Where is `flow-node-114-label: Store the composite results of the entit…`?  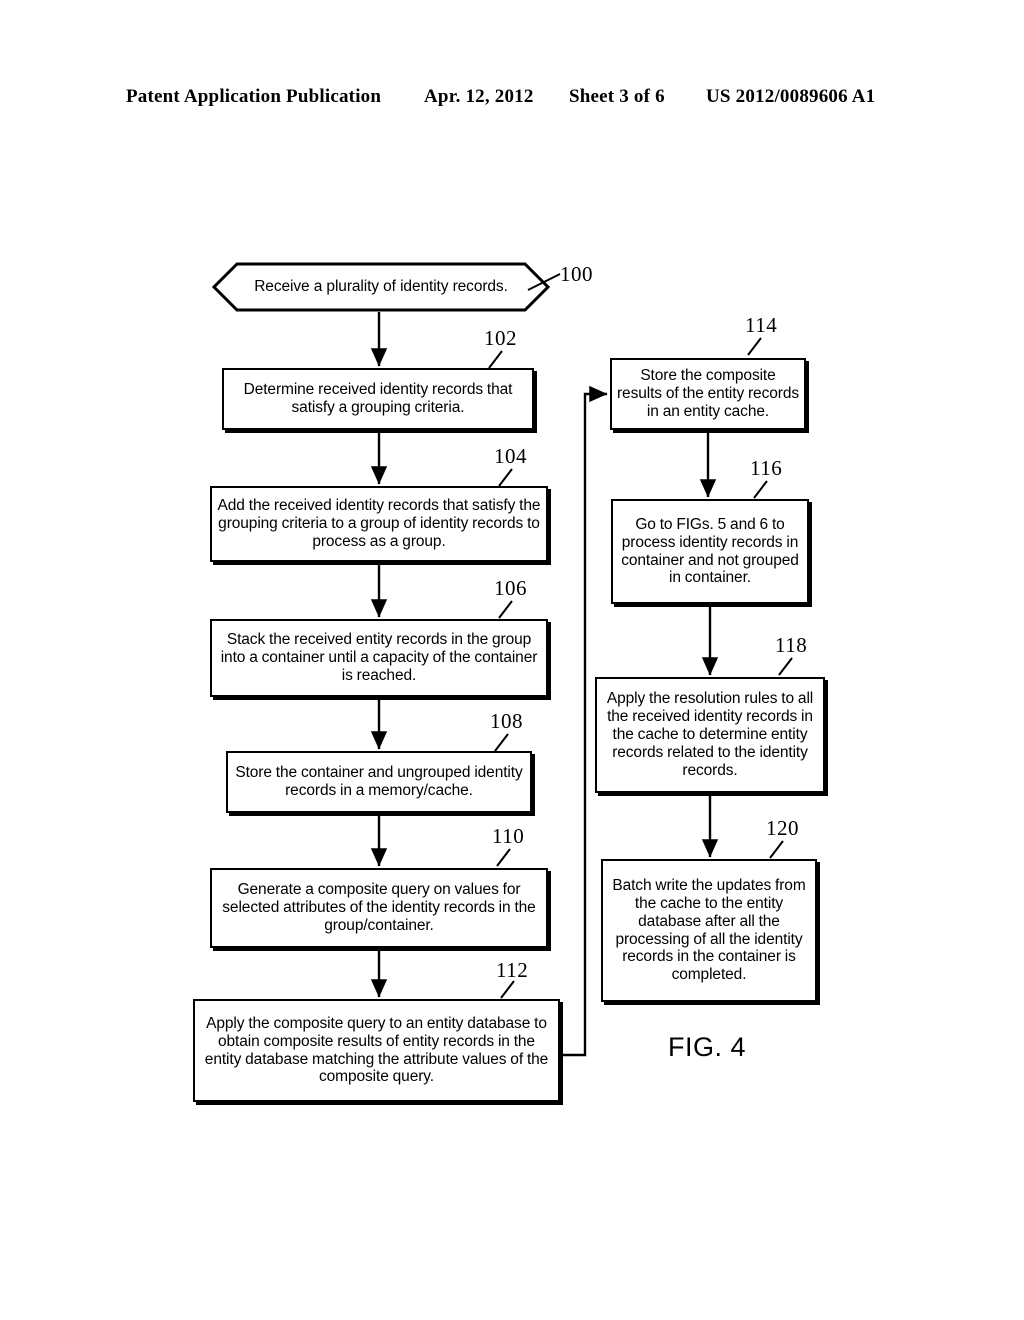 flow-node-114-label: Store the composite results of the entit… is located at coordinates (708, 393).